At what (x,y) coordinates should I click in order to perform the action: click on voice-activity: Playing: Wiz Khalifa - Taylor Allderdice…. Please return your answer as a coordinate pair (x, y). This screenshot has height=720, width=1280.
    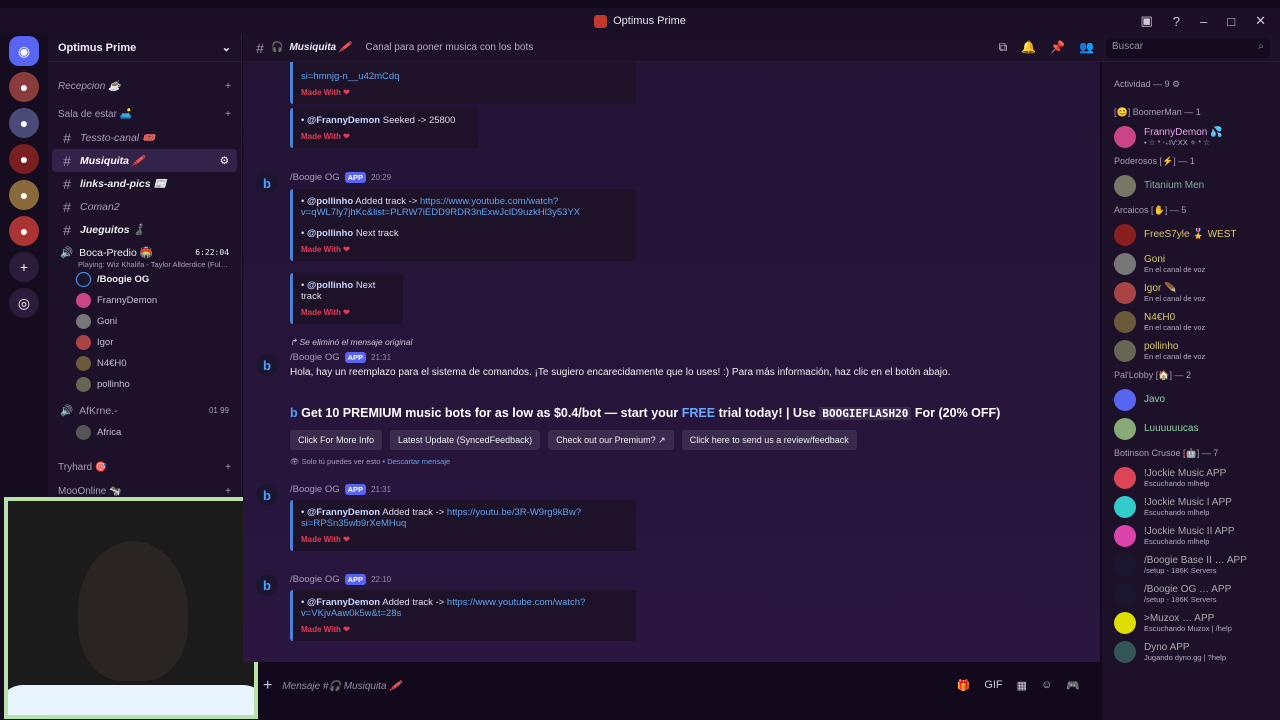
    Looking at the image, I should click on (153, 264).